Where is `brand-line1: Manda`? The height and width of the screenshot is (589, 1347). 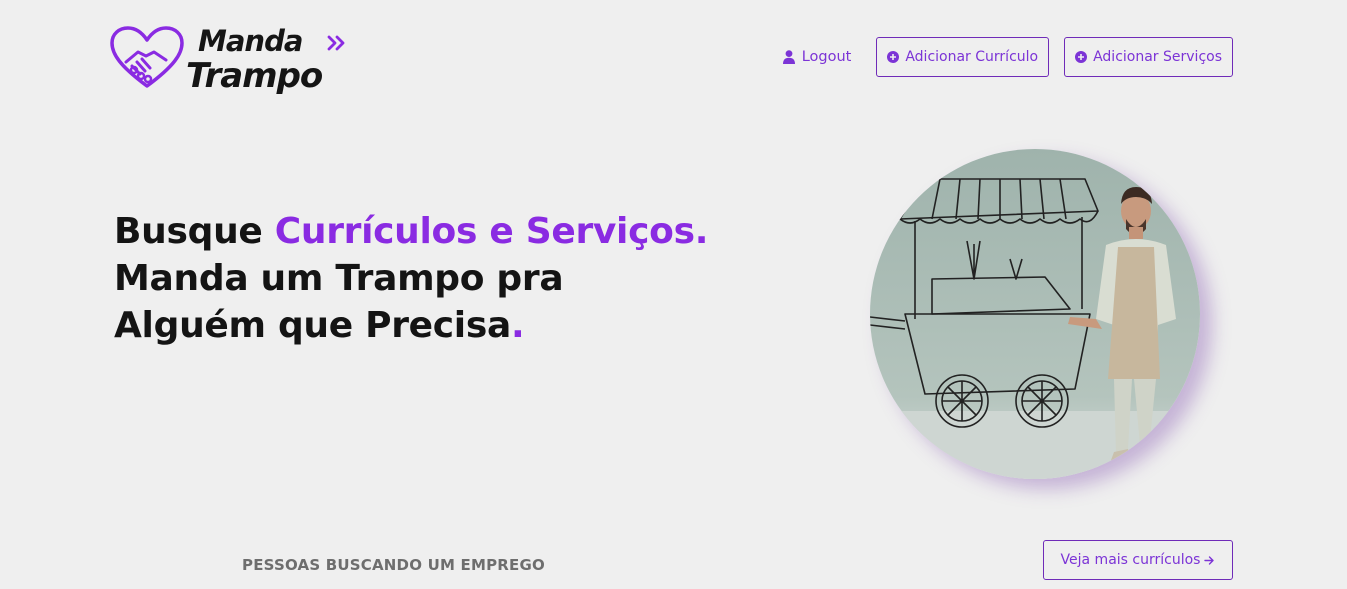
brand-line1: Manda is located at coordinates (250, 41).